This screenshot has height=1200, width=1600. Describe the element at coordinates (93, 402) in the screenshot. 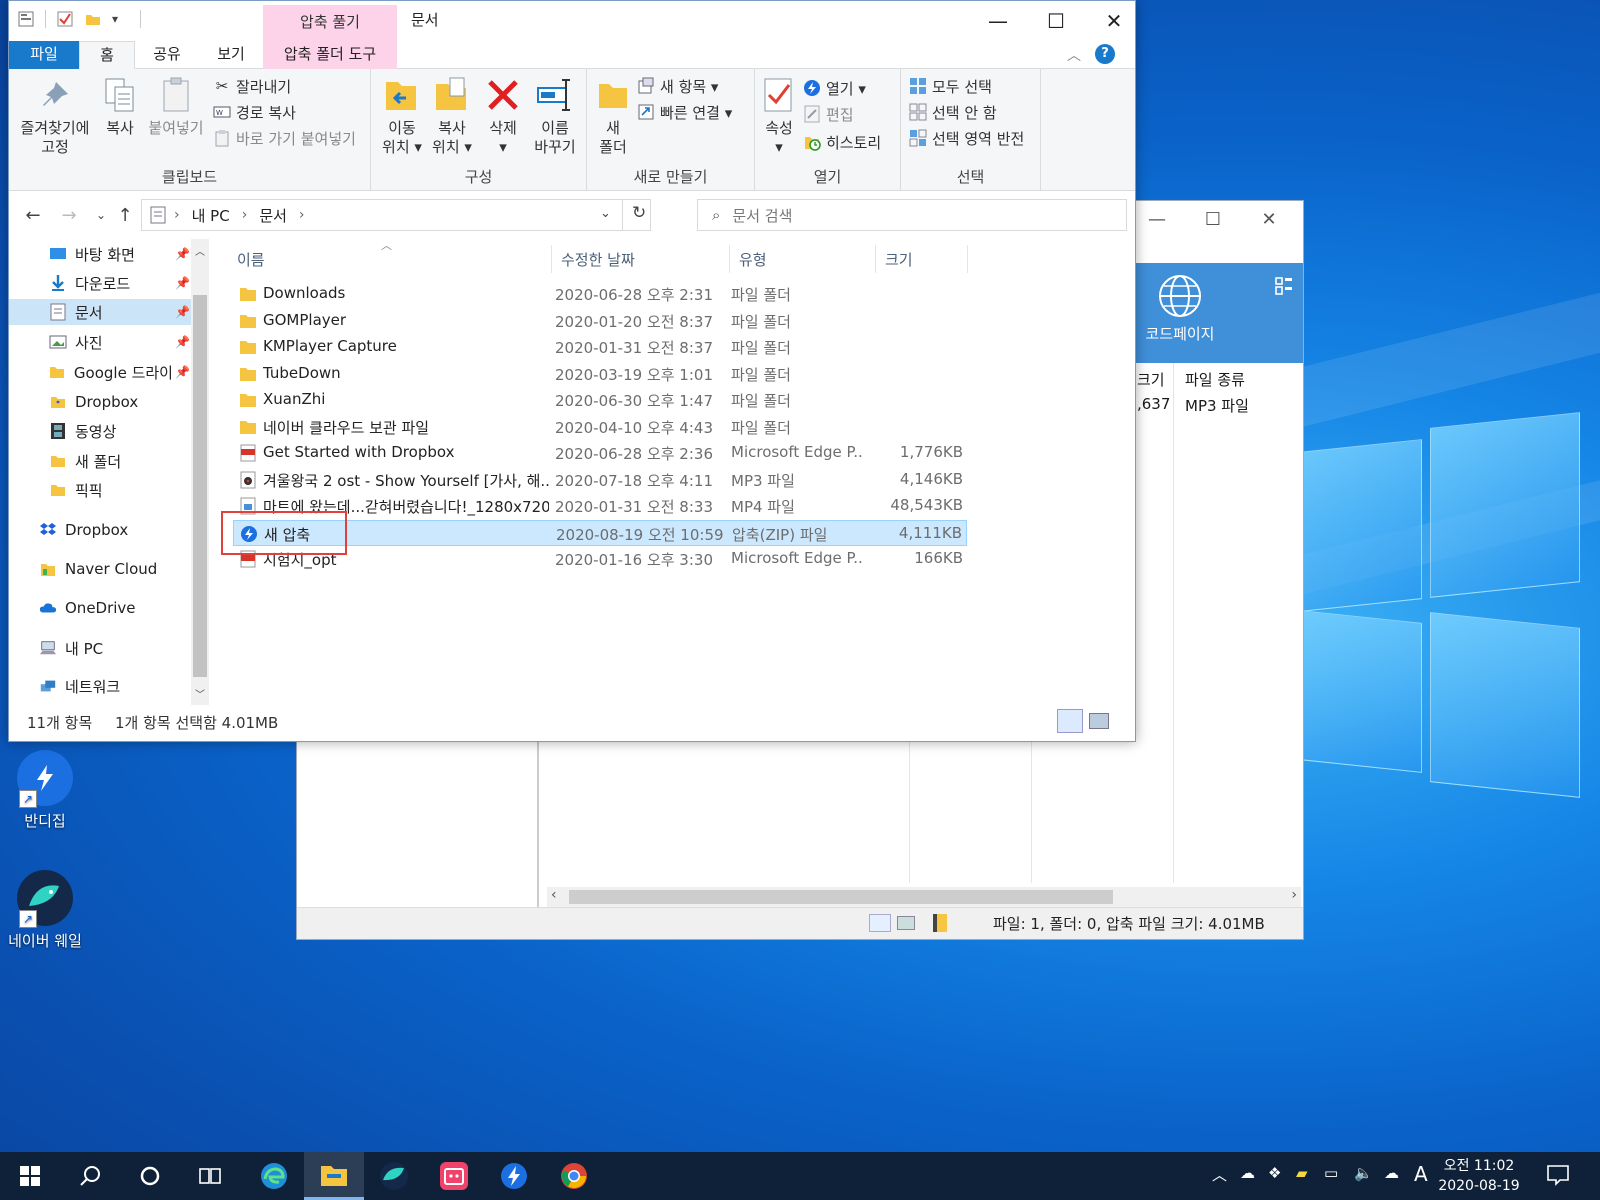

I see `sidebar-item-dropbox-folder: Dropbox` at that location.